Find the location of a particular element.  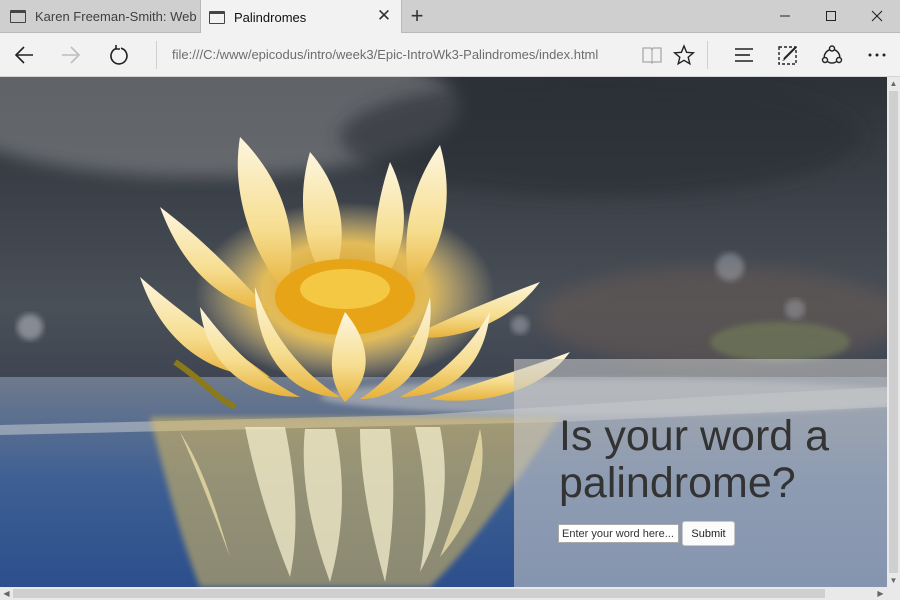

minimize-icon is located at coordinates (785, 16).